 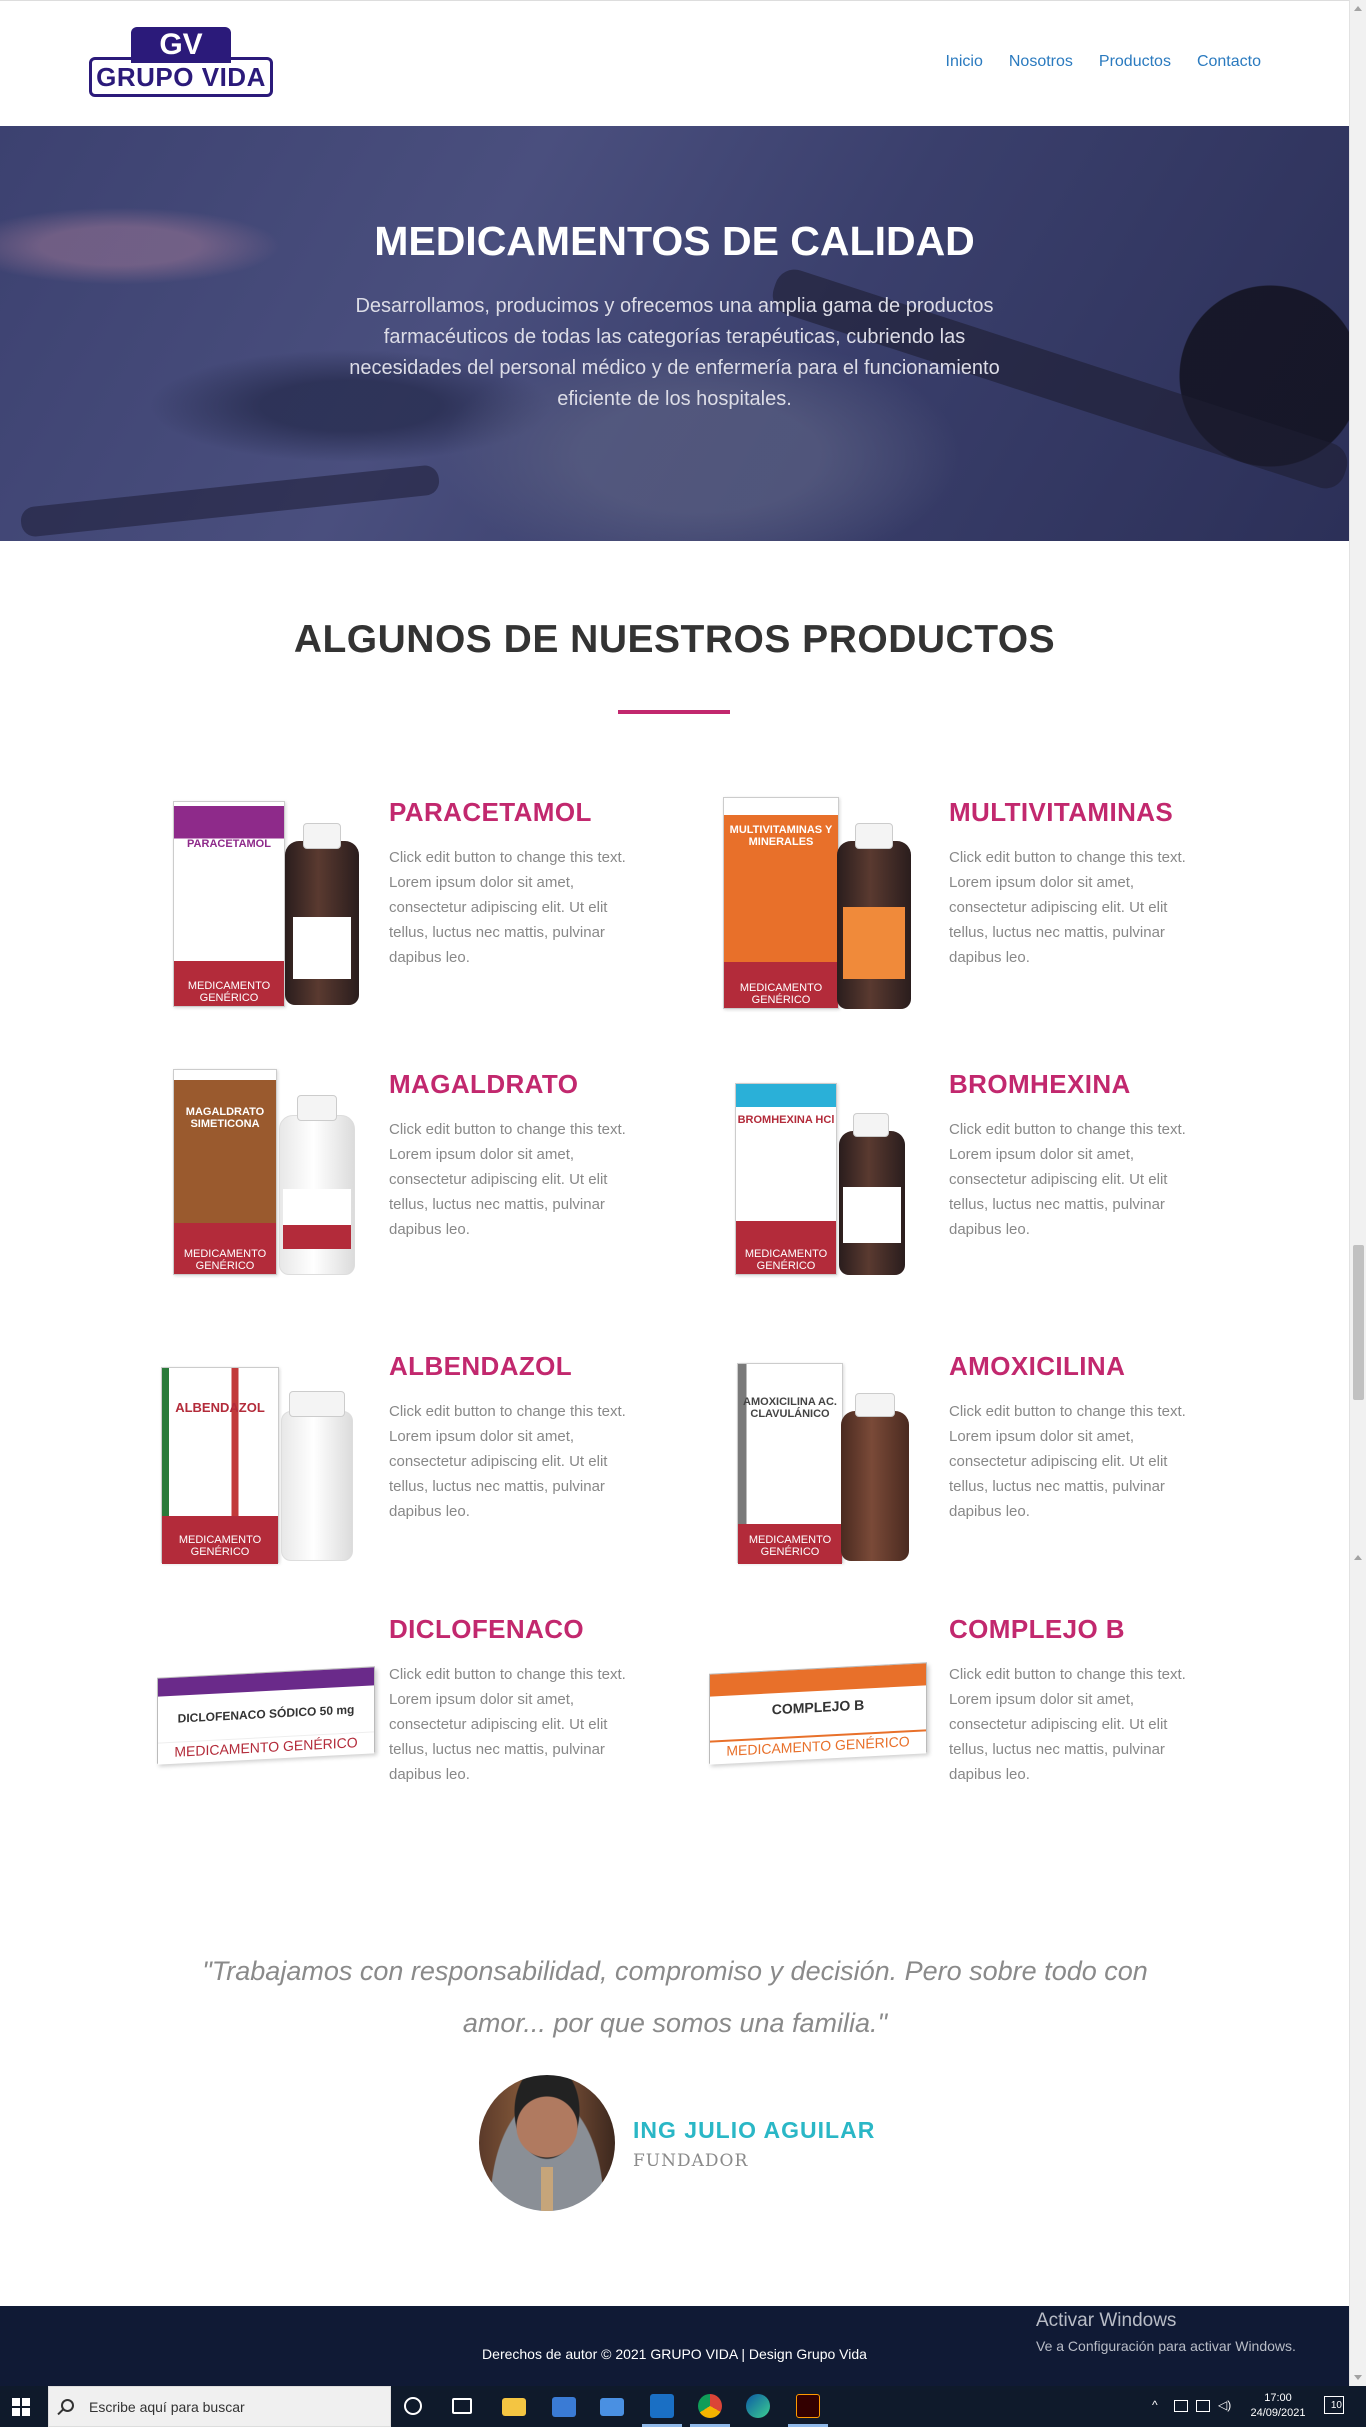 I want to click on hero-background-machine, so click(x=230, y=501).